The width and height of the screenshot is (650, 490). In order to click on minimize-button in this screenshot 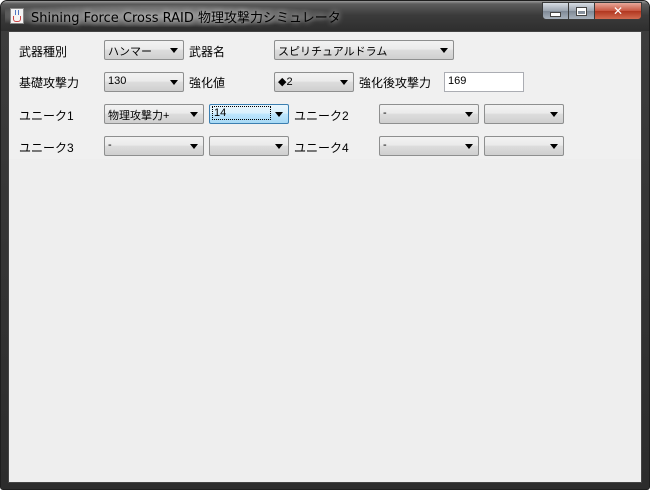, I will do `click(555, 11)`.